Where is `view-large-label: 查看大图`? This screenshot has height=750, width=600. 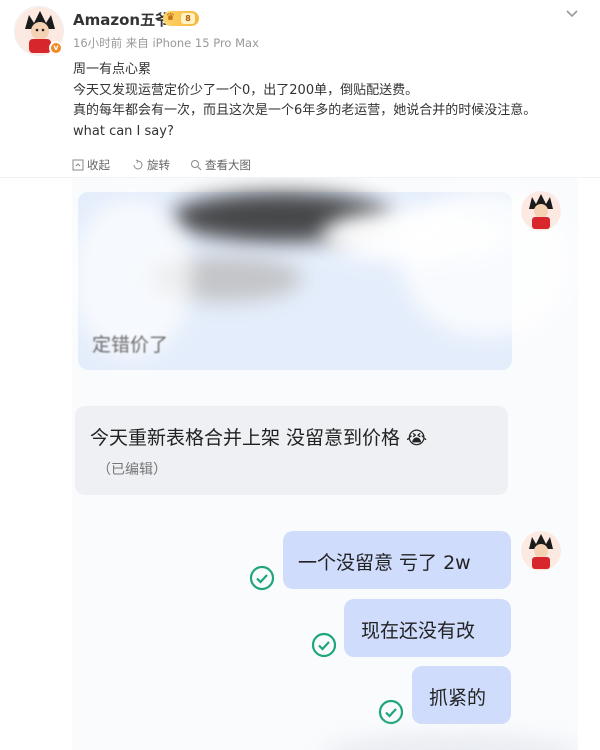 view-large-label: 查看大图 is located at coordinates (228, 165).